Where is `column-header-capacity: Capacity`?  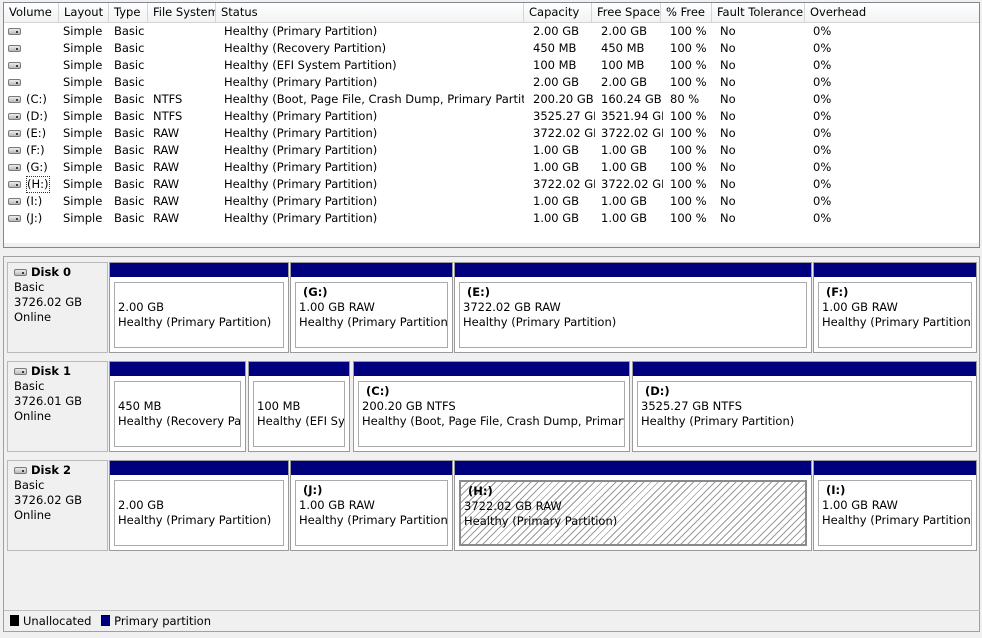
column-header-capacity: Capacity is located at coordinates (558, 12).